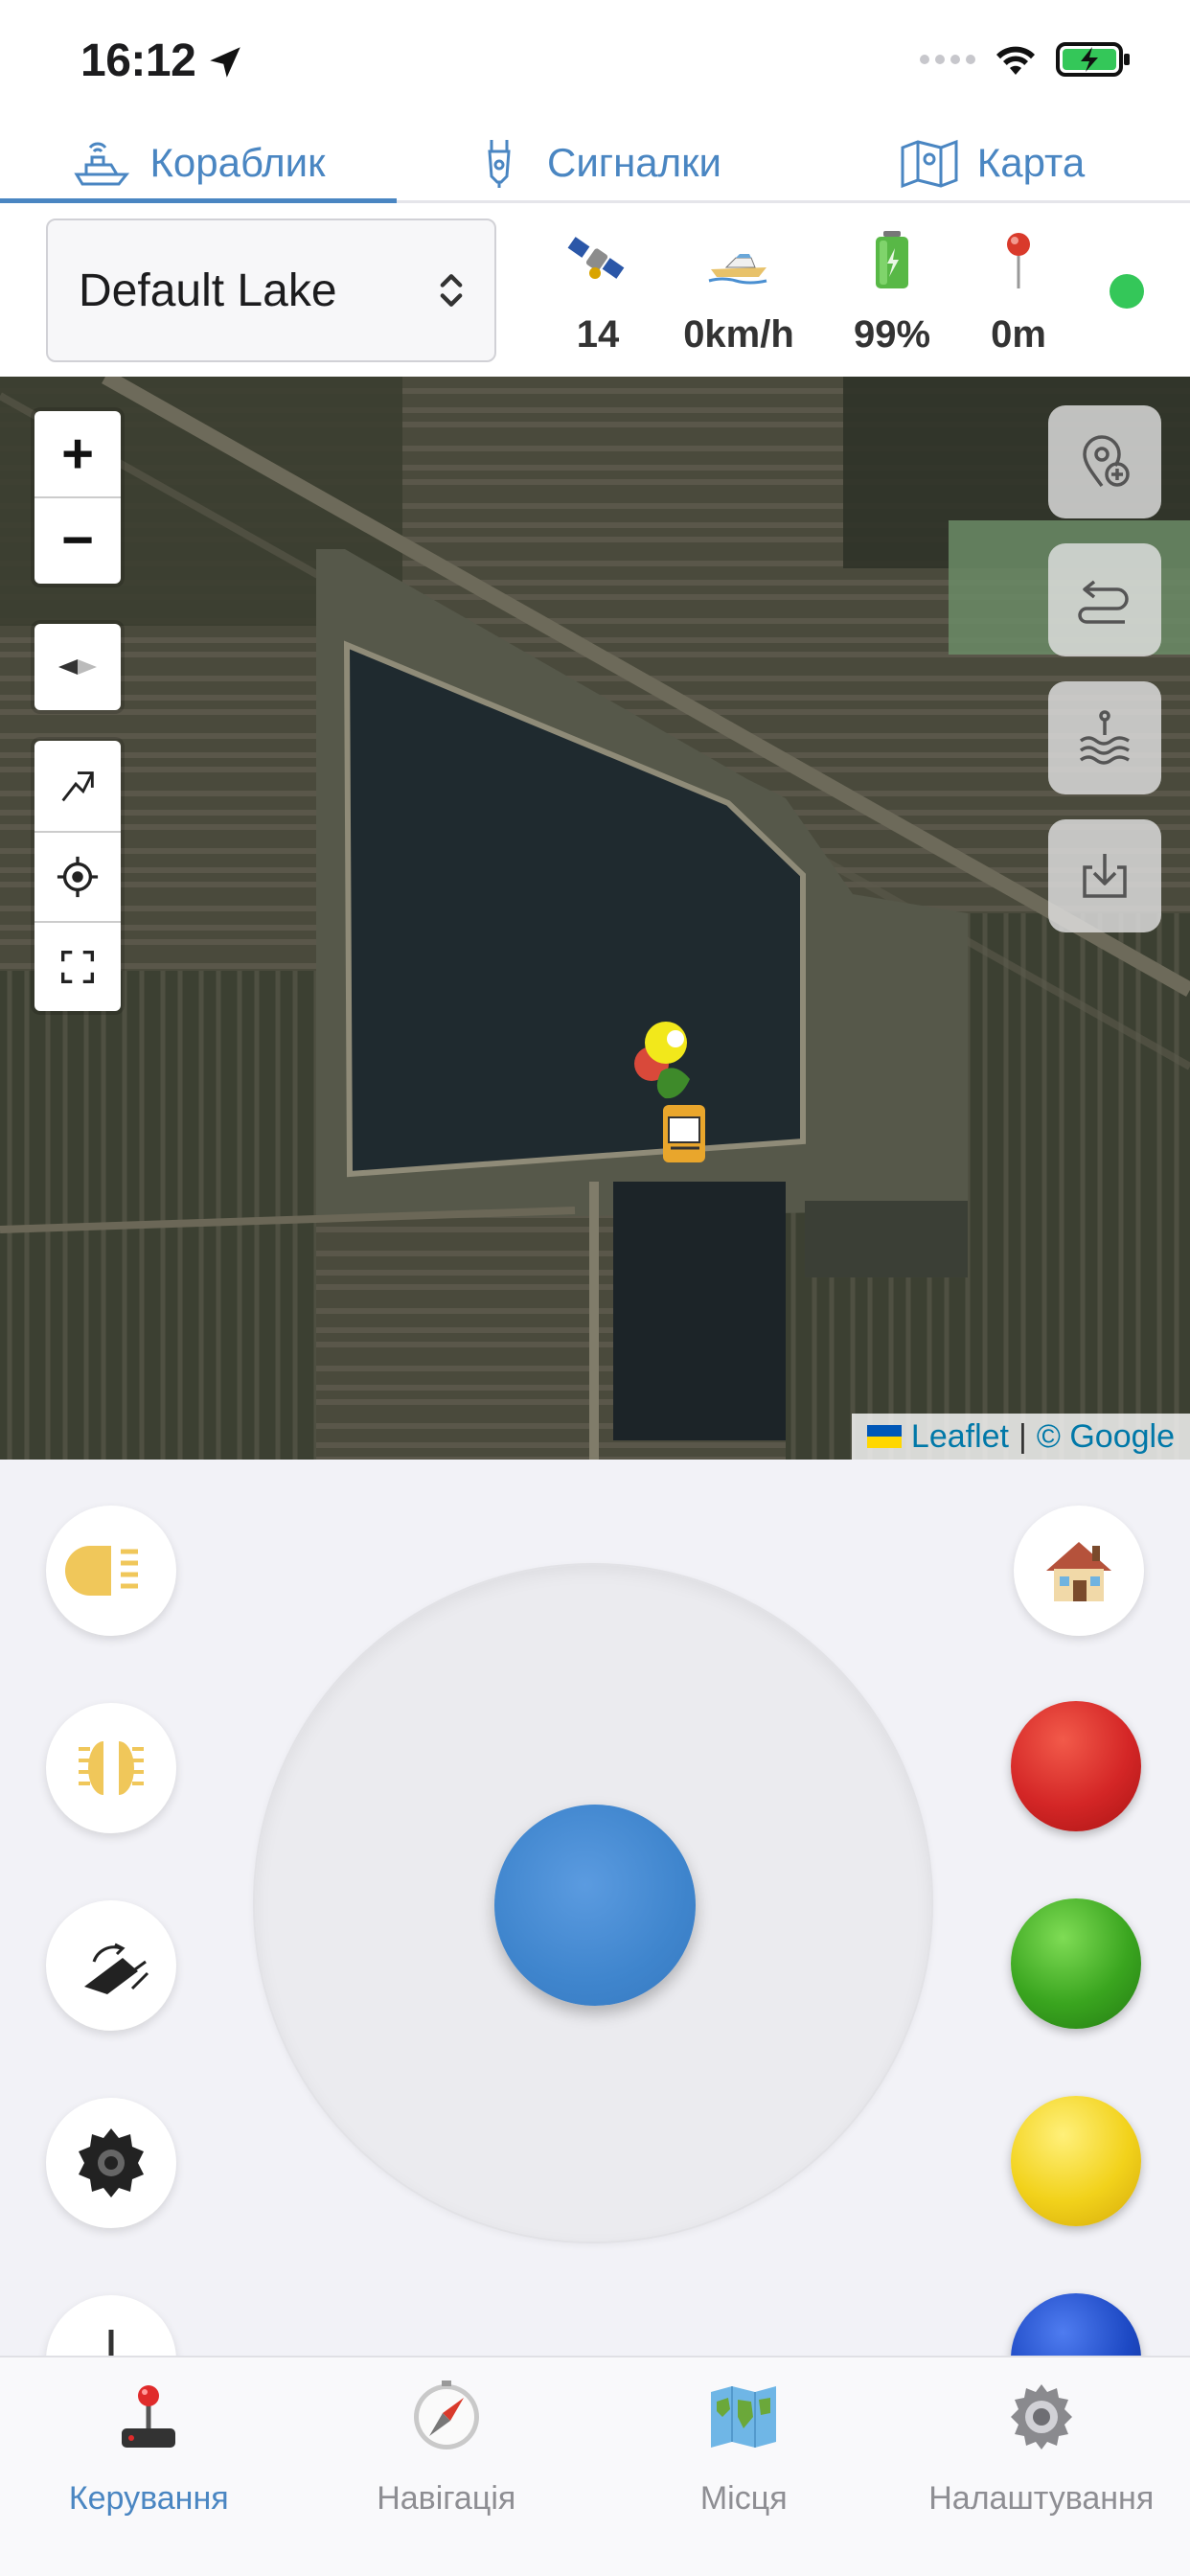 The width and height of the screenshot is (1190, 2576). What do you see at coordinates (634, 162) in the screenshot?
I see `tab-alarms-label: Сигналки` at bounding box center [634, 162].